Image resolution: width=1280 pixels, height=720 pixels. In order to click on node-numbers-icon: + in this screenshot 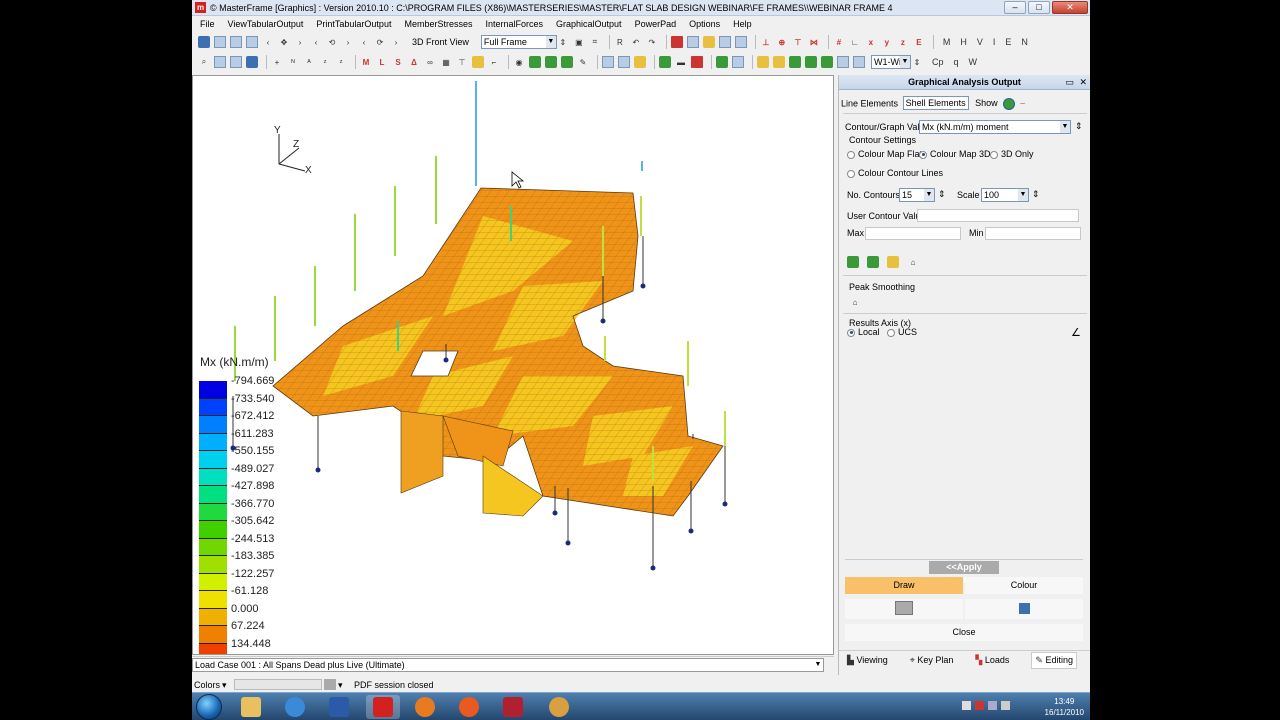, I will do `click(277, 62)`.